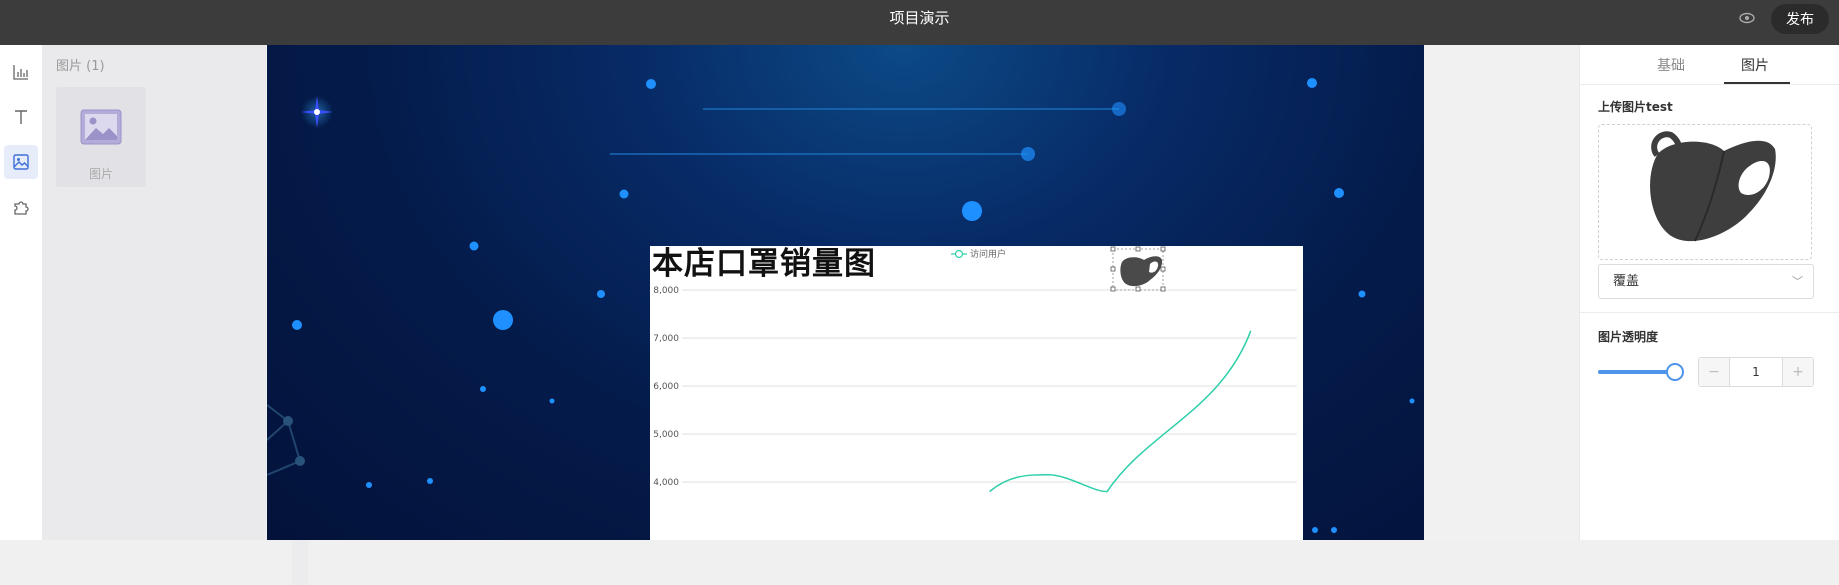 The height and width of the screenshot is (585, 1839). What do you see at coordinates (1757, 83) in the screenshot?
I see `active-tab-indicator` at bounding box center [1757, 83].